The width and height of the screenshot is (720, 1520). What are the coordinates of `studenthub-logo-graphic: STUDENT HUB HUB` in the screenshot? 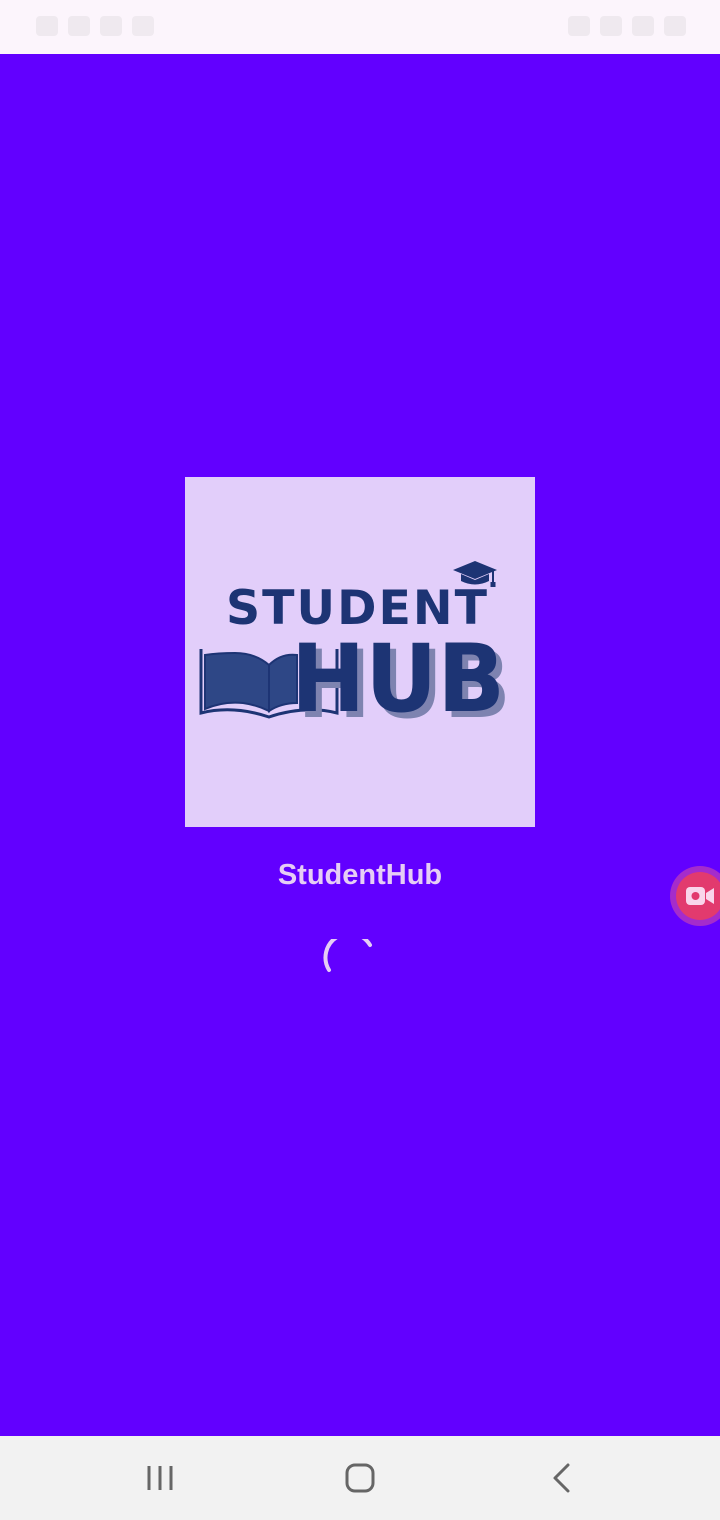 It's located at (355, 650).